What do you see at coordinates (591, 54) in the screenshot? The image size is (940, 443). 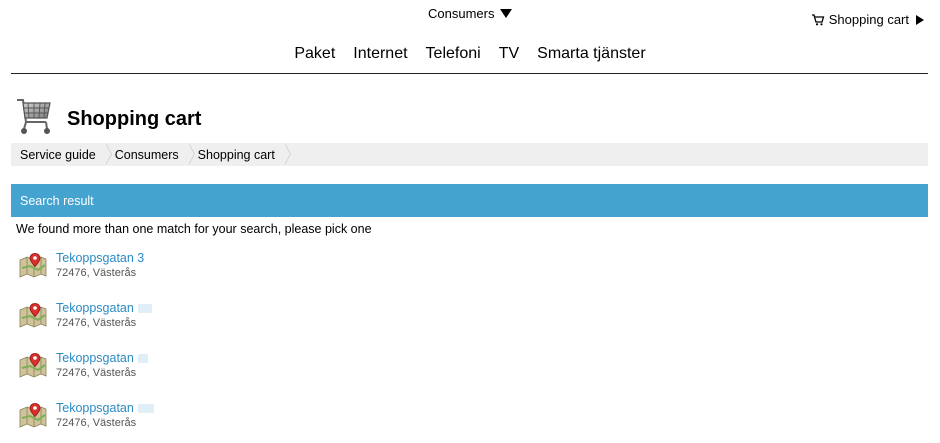 I see `nav-item-smarta-tjanster: Smarta tjänster` at bounding box center [591, 54].